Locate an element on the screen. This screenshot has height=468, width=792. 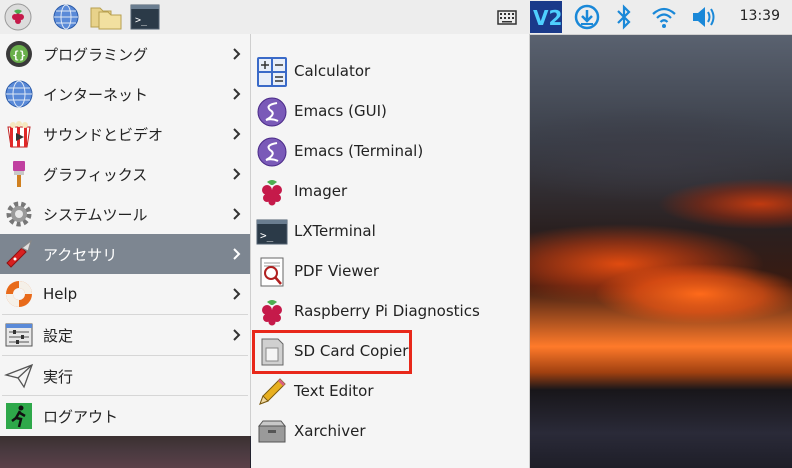
vnc-icon: V2 is located at coordinates (546, 17).